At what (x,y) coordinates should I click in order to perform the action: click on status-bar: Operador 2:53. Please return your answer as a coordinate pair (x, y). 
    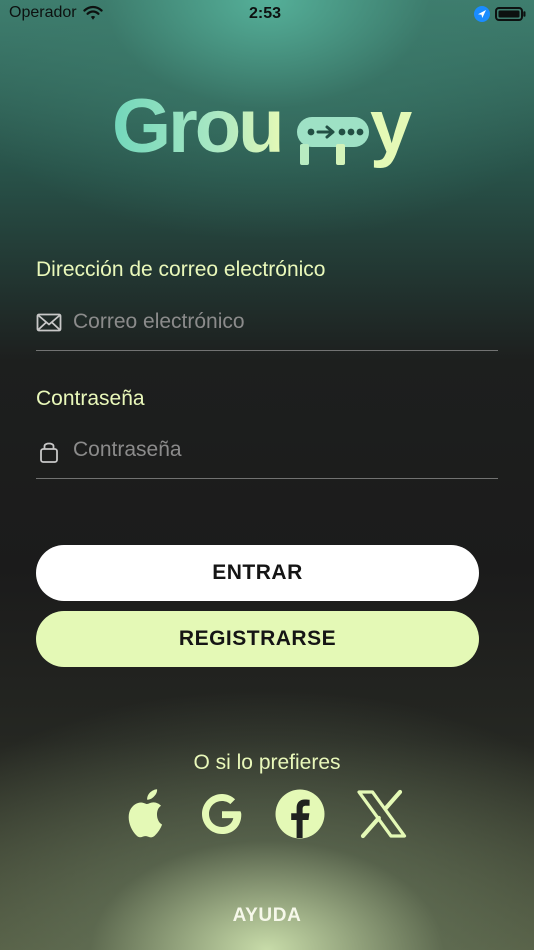
    Looking at the image, I should click on (267, 15).